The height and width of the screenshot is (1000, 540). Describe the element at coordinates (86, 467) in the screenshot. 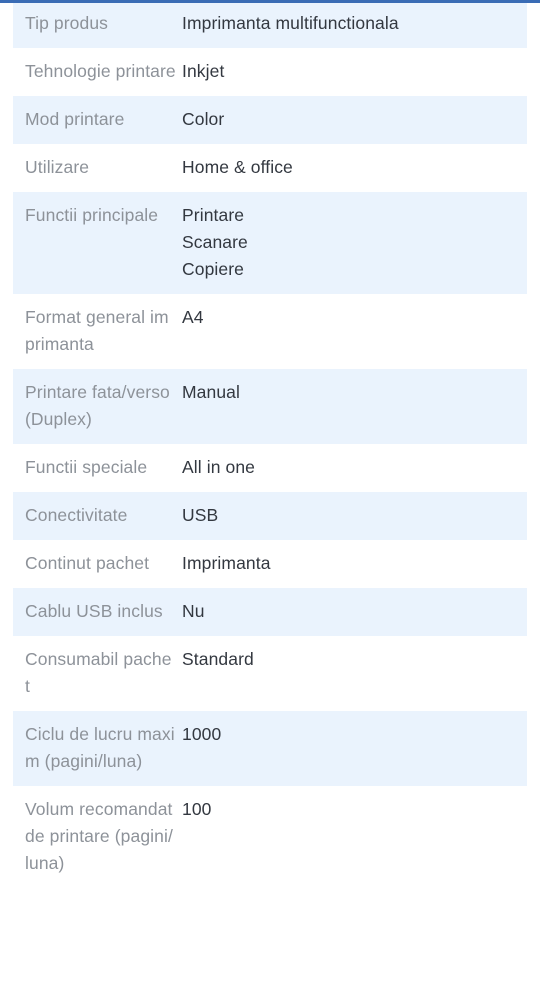

I see `spec-label: Functii speciale` at that location.